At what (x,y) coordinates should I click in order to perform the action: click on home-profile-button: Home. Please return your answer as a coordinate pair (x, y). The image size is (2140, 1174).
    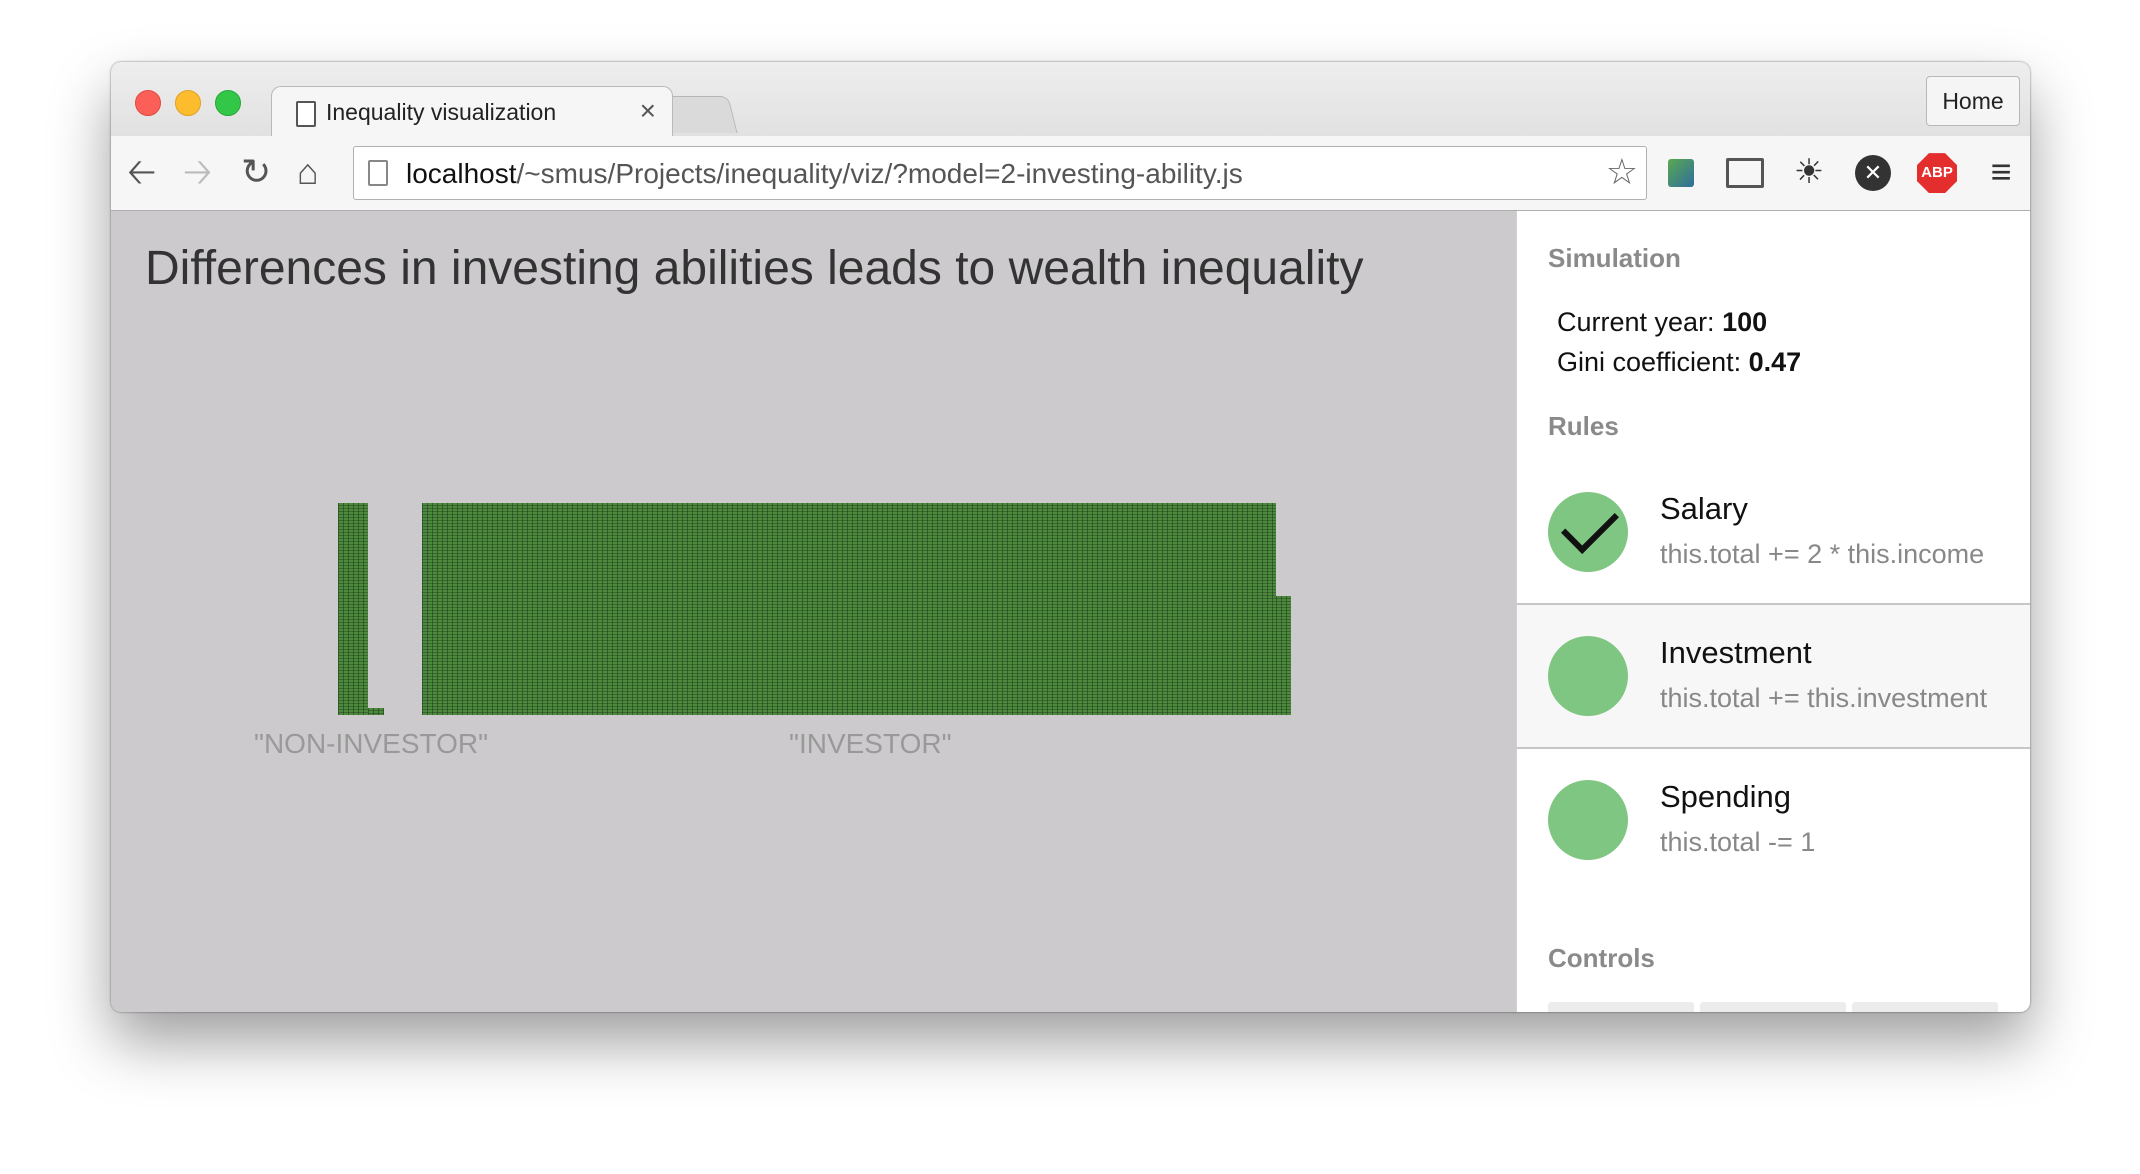
    Looking at the image, I should click on (1973, 101).